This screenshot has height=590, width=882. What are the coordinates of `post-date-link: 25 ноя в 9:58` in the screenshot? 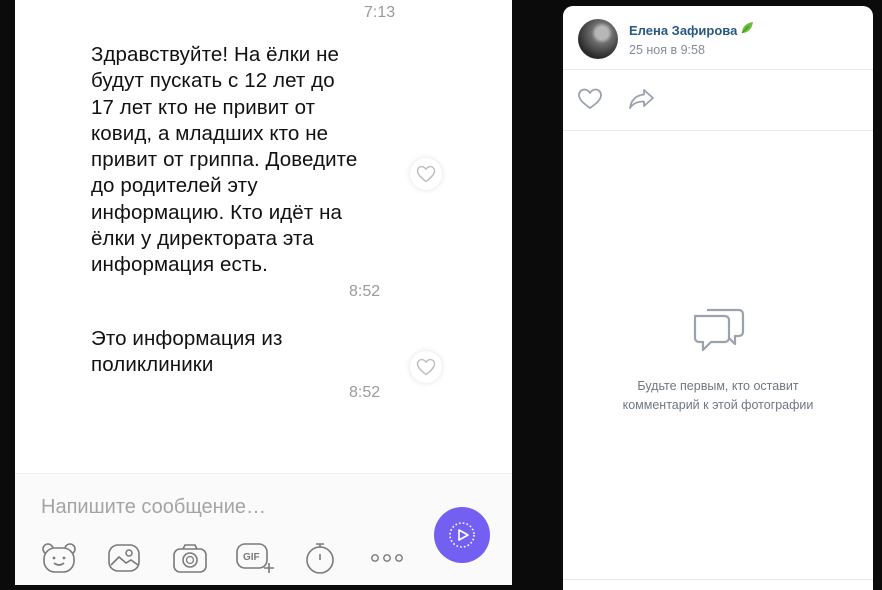 It's located at (667, 50).